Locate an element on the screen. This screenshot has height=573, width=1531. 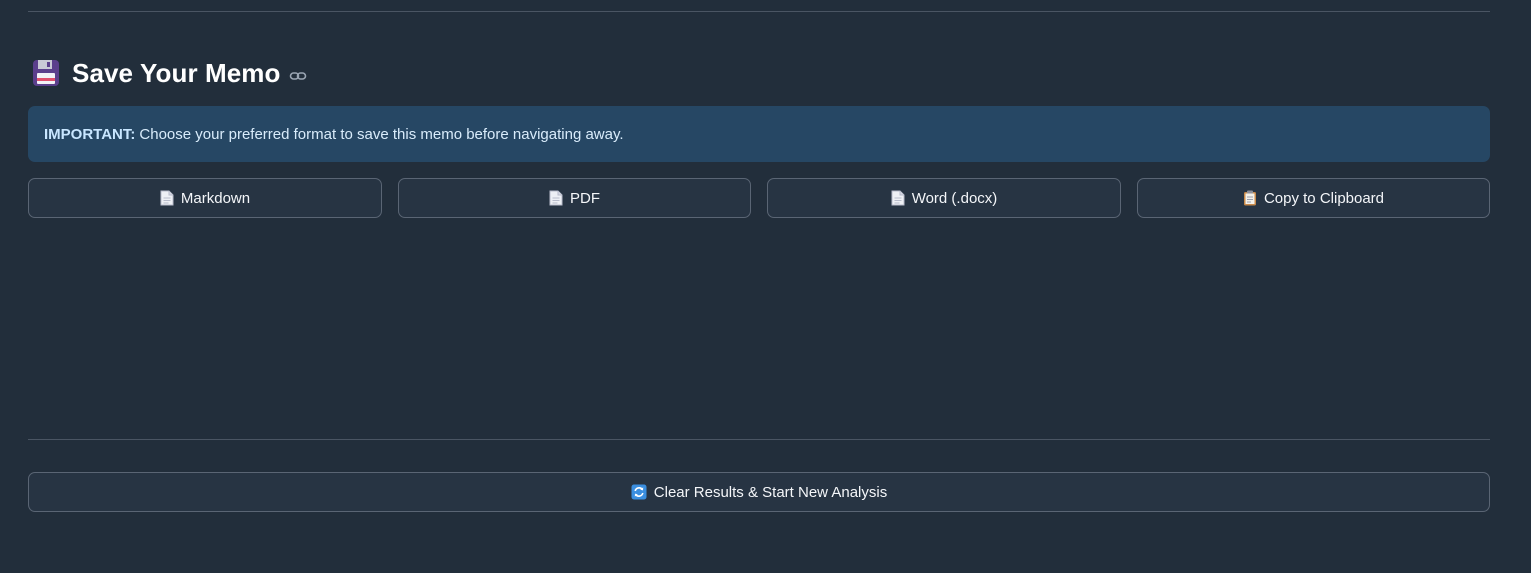
clear-button-label: Clear Results & Start New Analysis is located at coordinates (770, 492).